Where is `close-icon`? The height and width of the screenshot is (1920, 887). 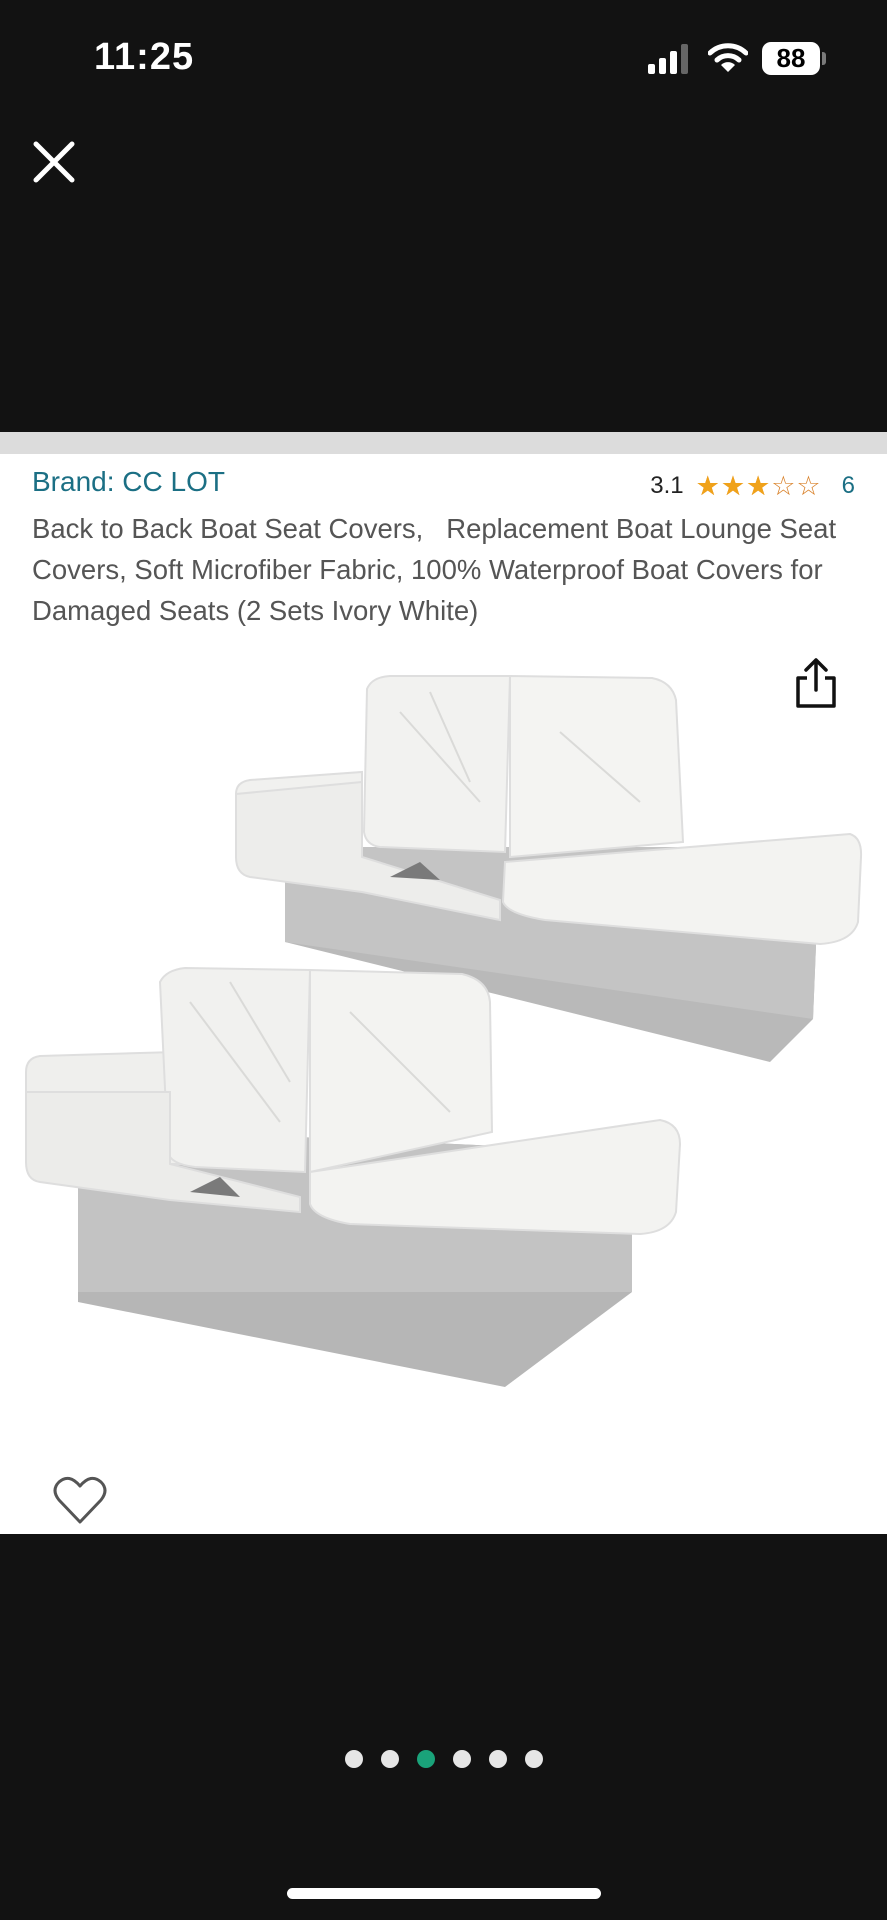
close-icon is located at coordinates (54, 162).